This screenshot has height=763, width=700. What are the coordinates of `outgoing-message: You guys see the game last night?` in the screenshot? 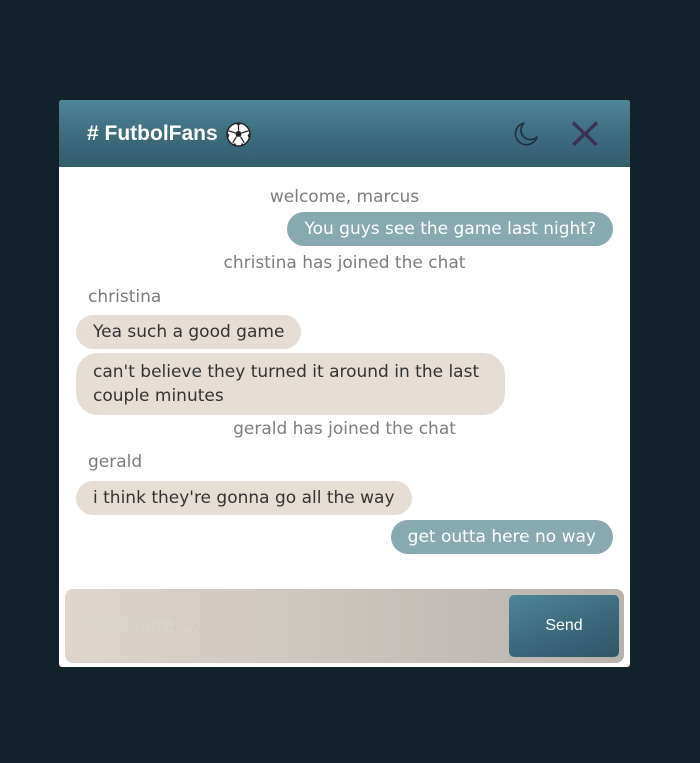 It's located at (450, 229).